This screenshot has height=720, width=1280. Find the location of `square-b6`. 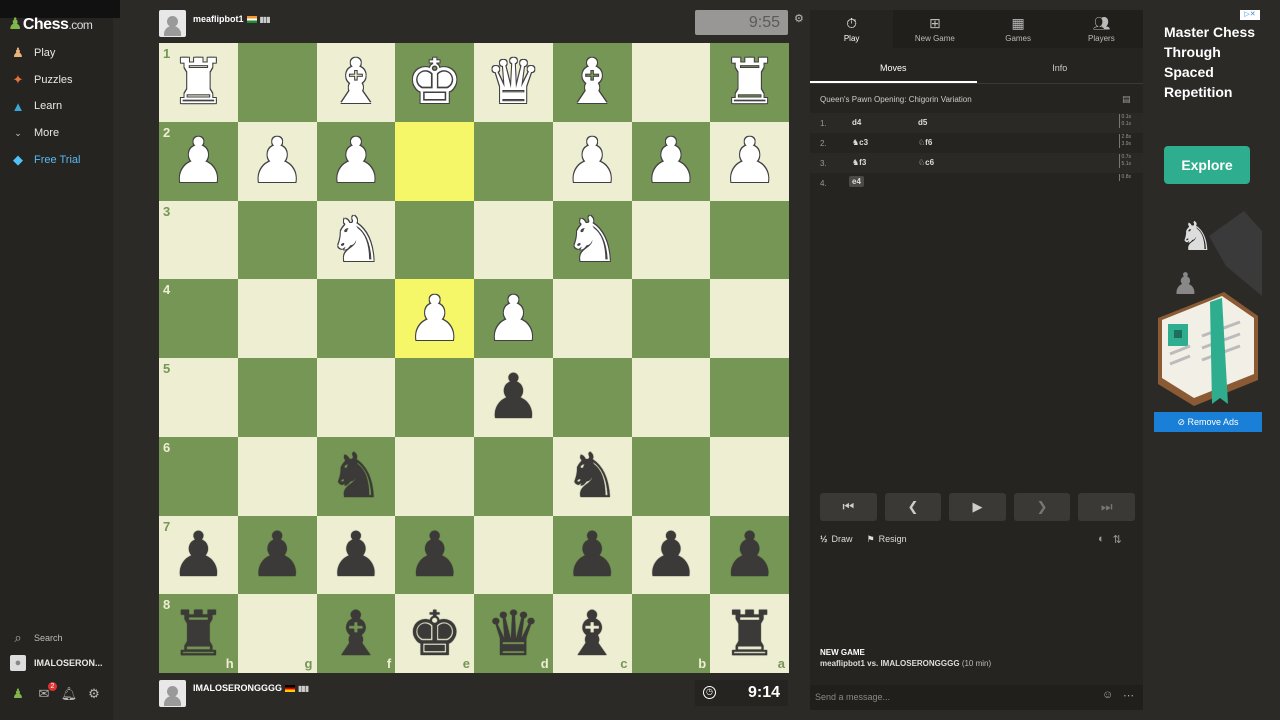

square-b6 is located at coordinates (671, 476).